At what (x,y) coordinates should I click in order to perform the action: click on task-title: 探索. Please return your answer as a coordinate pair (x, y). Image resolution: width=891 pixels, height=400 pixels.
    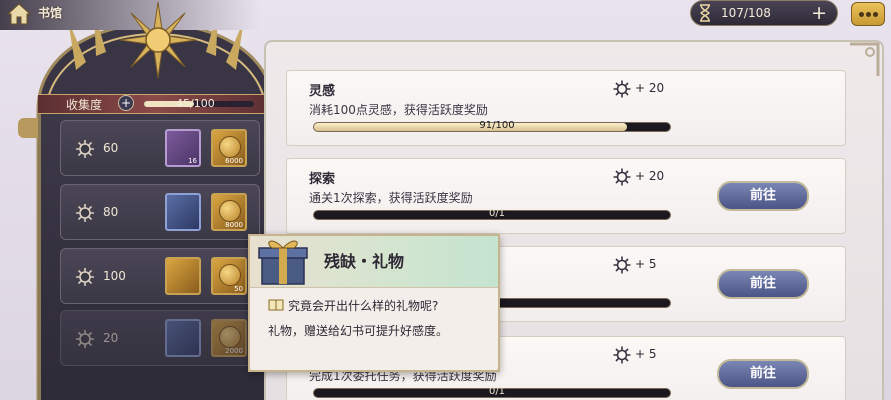
    Looking at the image, I should click on (322, 179).